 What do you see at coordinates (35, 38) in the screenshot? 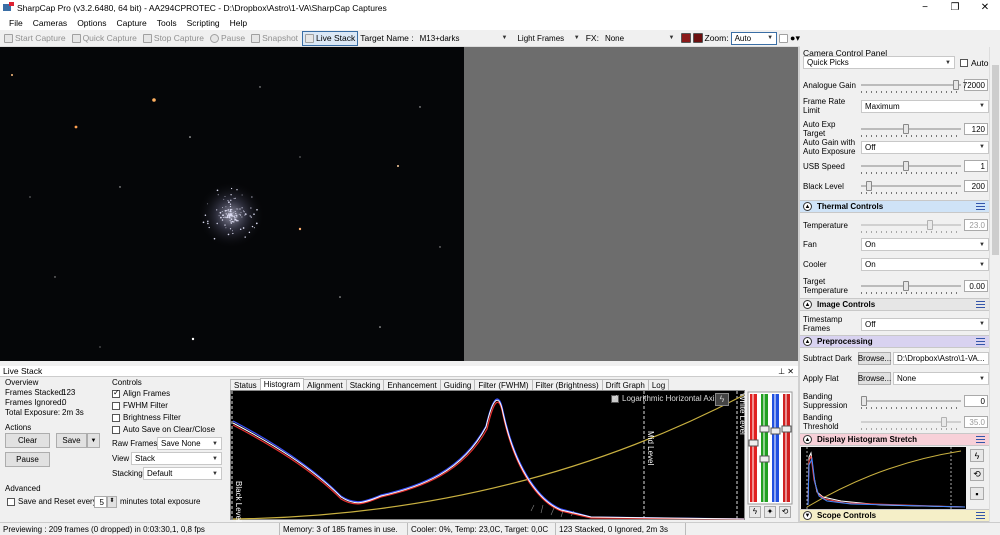
I see `start-capture-button: Start Capture` at bounding box center [35, 38].